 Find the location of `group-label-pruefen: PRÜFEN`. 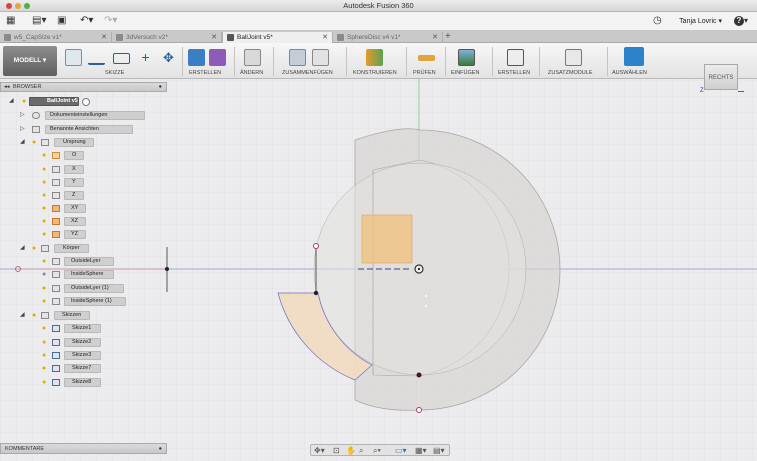

group-label-pruefen: PRÜFEN is located at coordinates (424, 73).